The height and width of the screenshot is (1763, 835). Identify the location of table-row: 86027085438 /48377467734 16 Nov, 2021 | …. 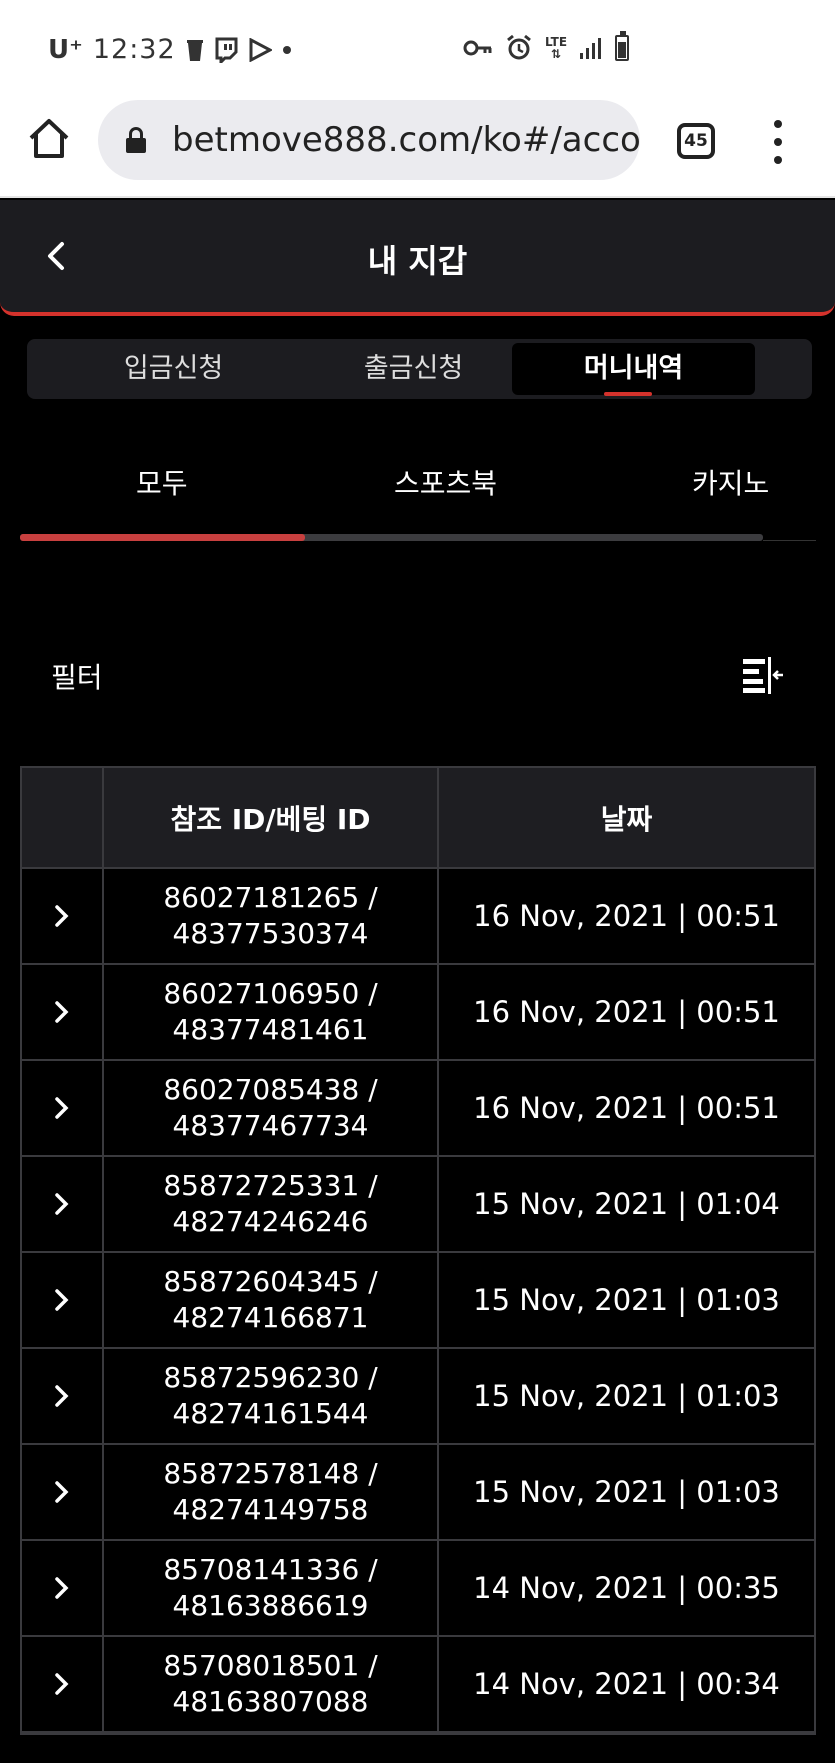
(418, 1109).